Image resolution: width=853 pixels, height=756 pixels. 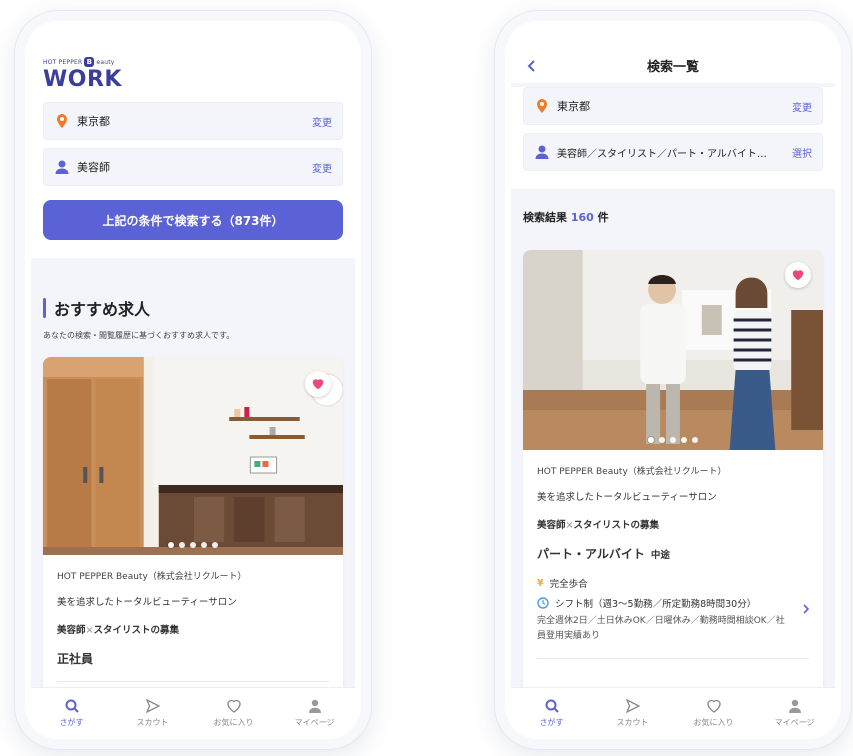 I want to click on job-title-a: 美容師, so click(x=71, y=630).